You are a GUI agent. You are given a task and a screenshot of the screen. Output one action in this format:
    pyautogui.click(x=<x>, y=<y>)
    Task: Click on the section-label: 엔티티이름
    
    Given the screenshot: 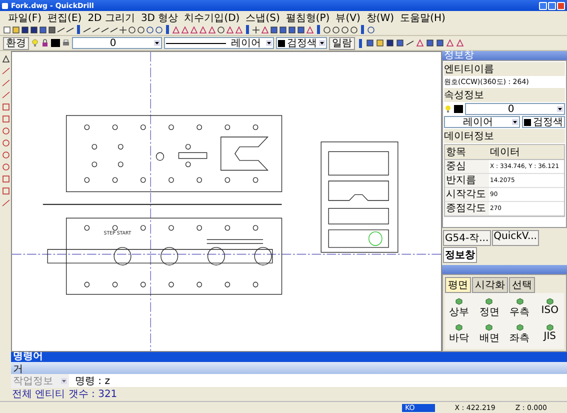 What is the action you would take?
    pyautogui.click(x=504, y=69)
    